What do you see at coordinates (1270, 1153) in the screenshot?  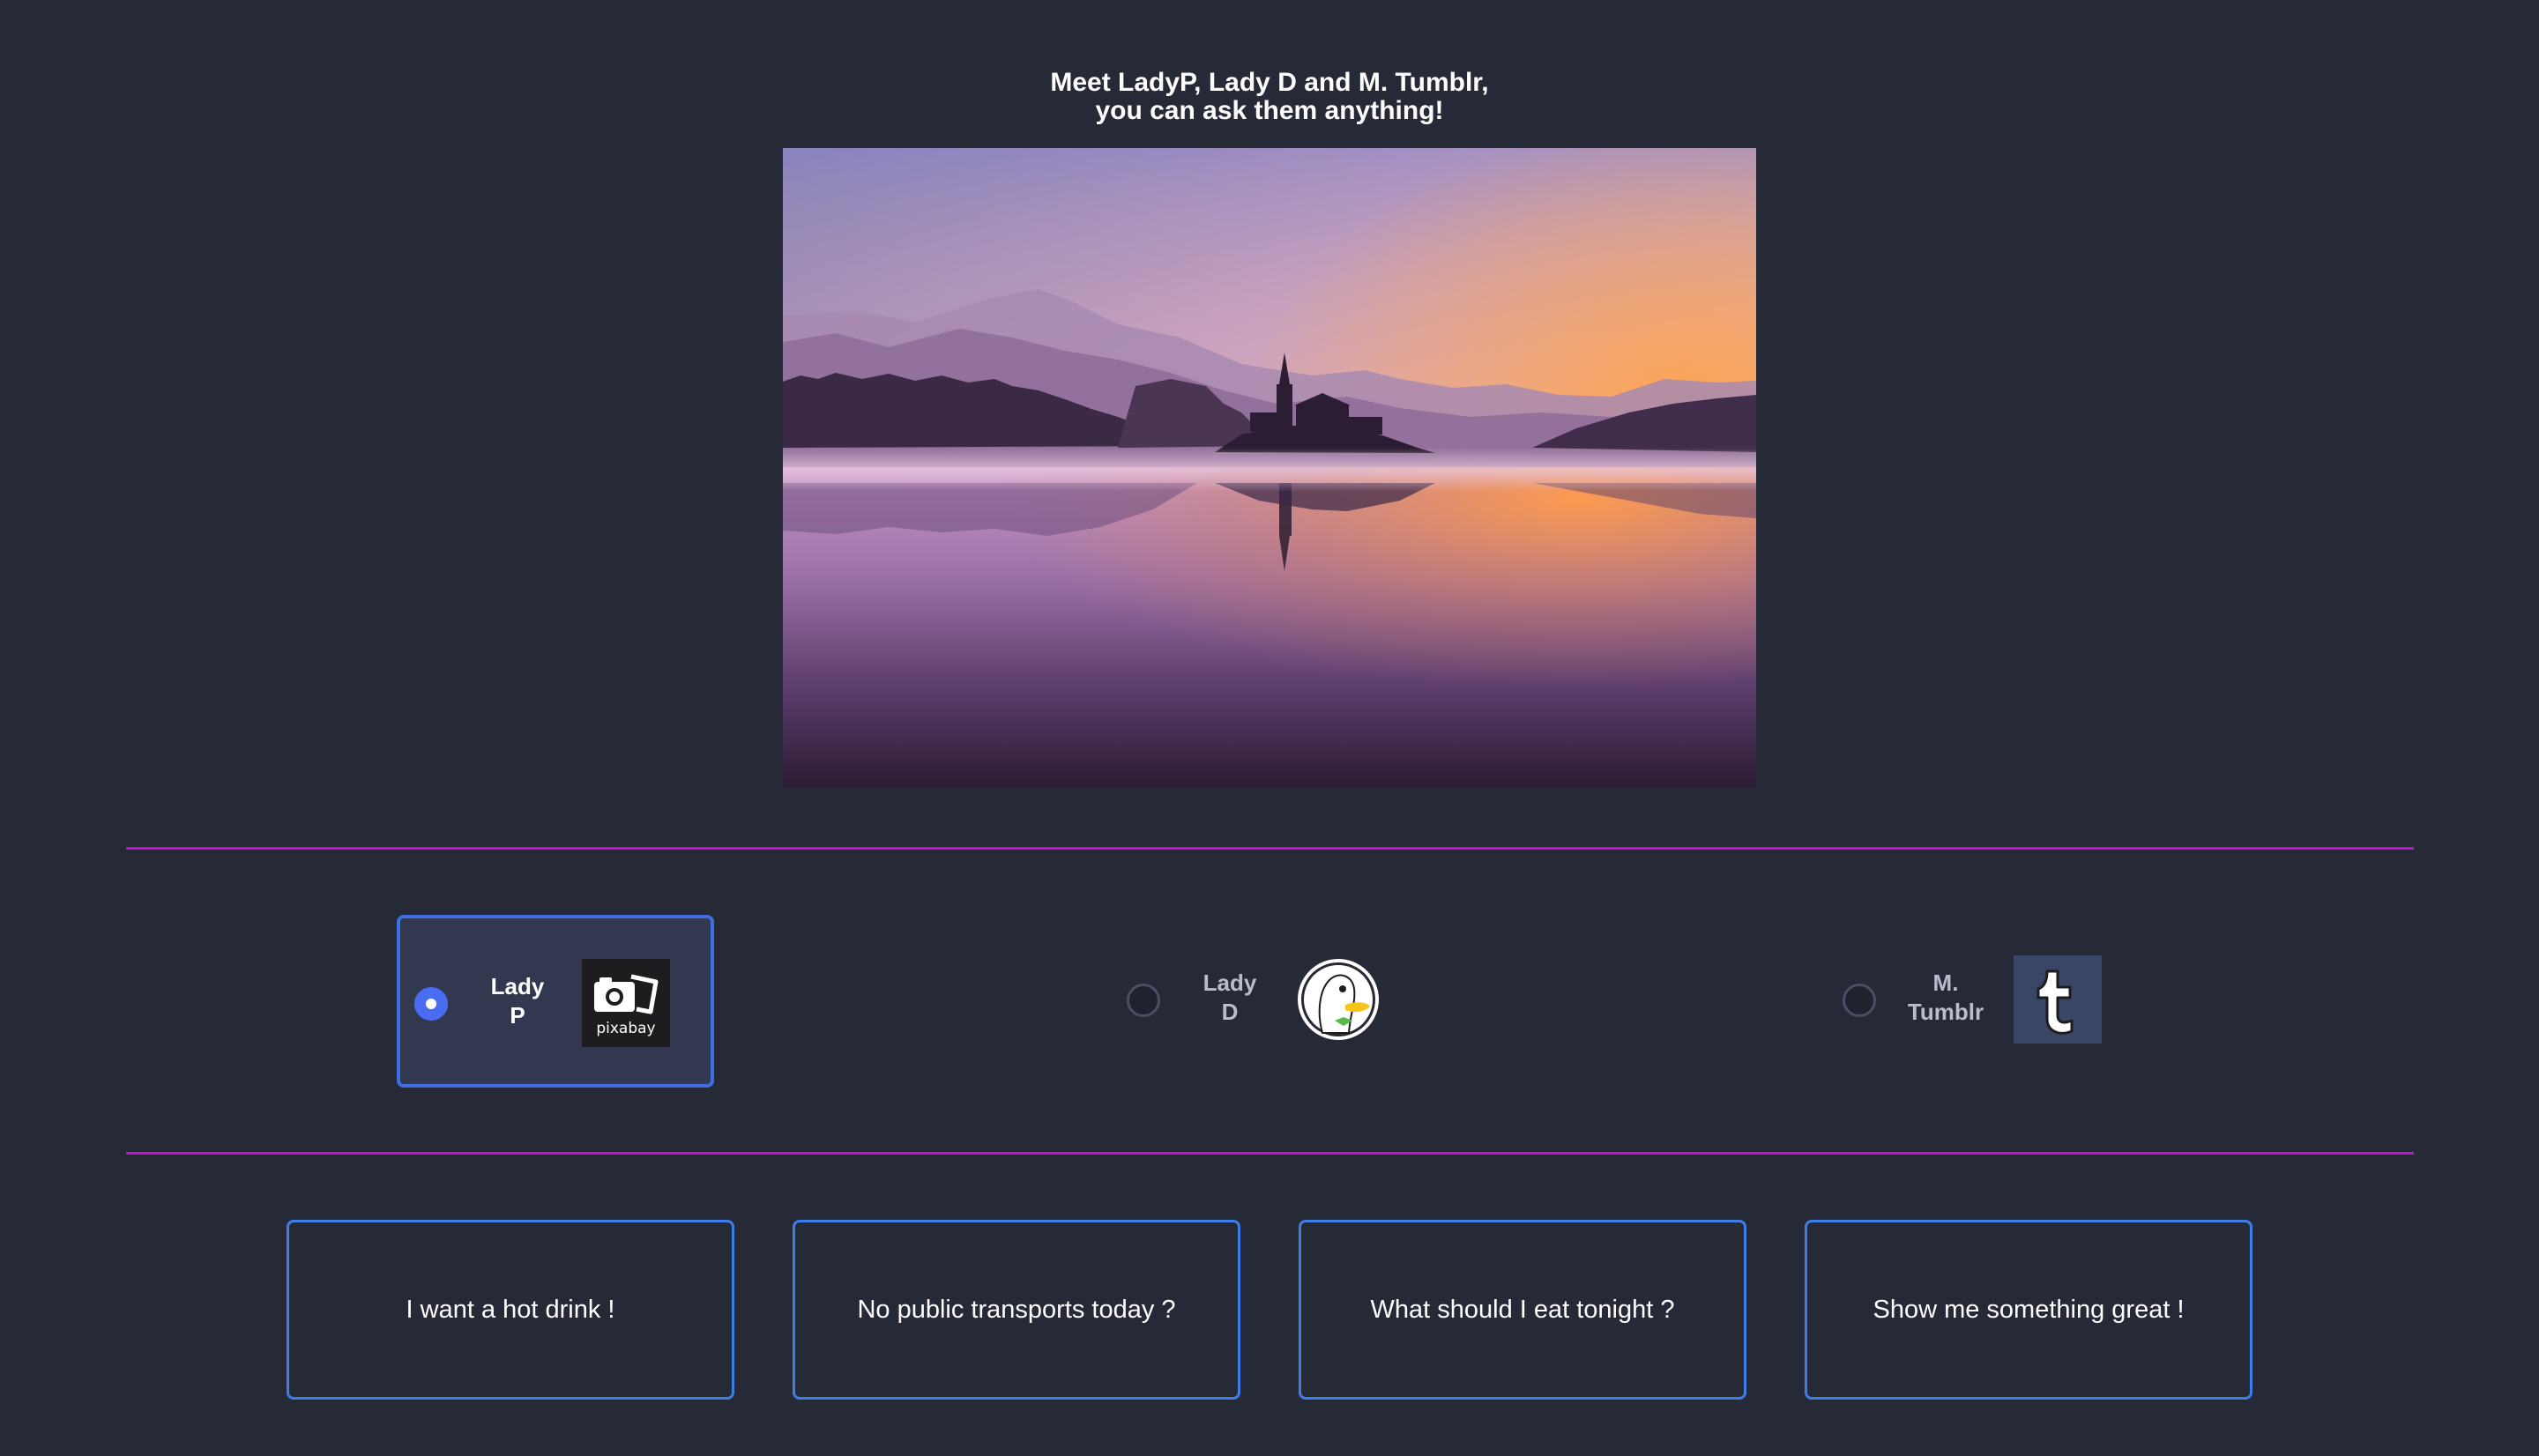 I see `divider-bottom` at bounding box center [1270, 1153].